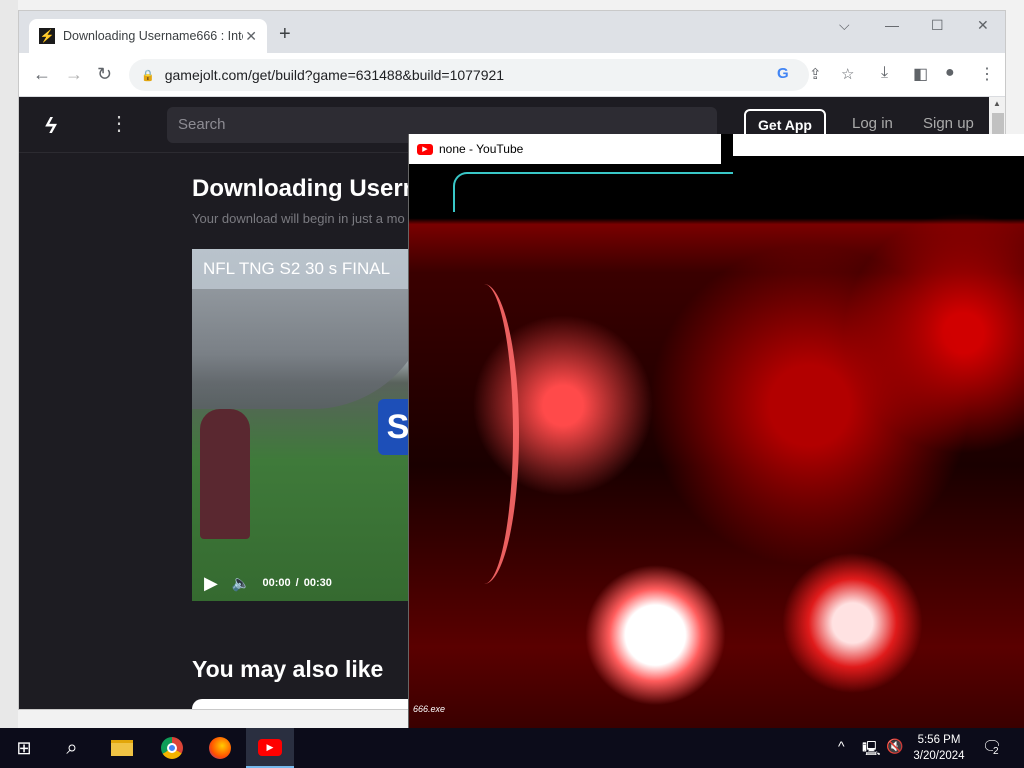  Describe the element at coordinates (225, 474) in the screenshot. I see `person-image` at that location.